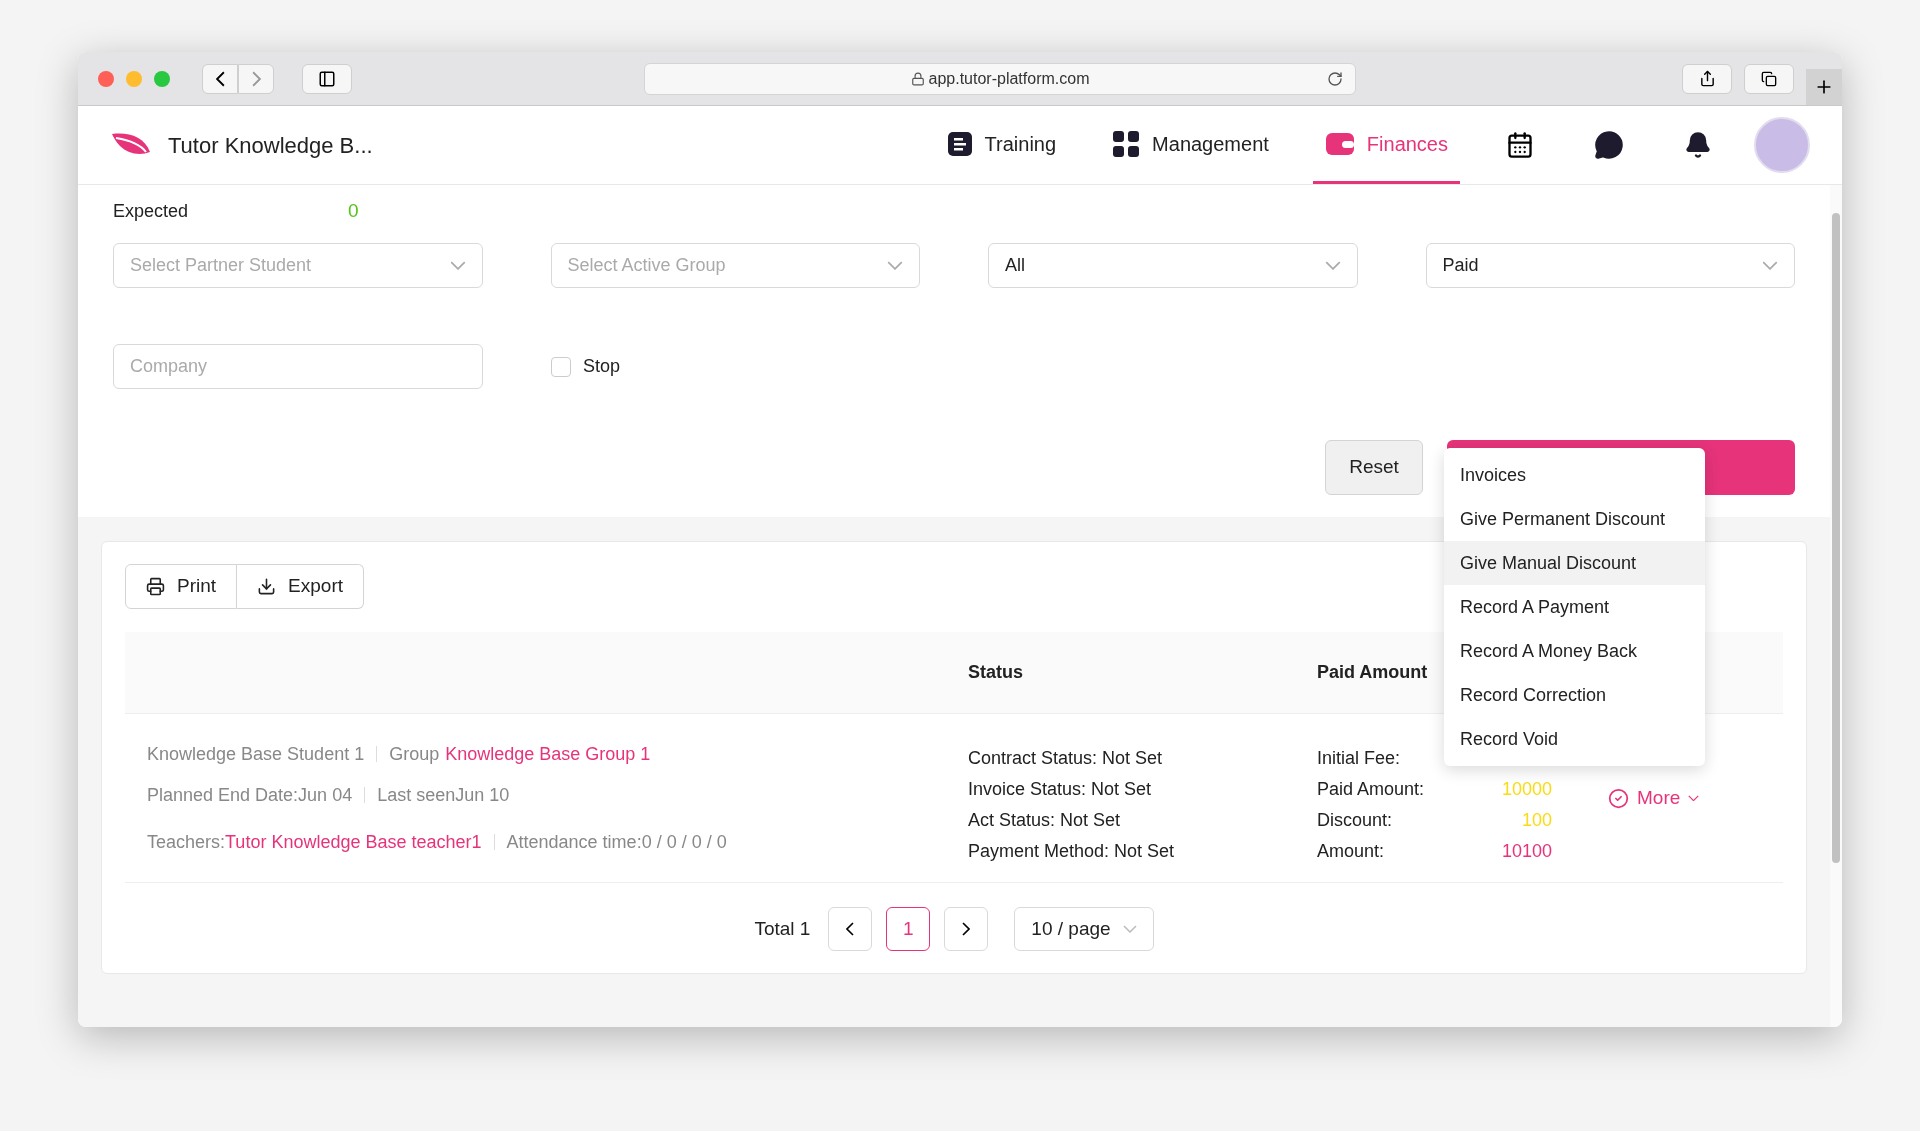  What do you see at coordinates (548, 754) in the screenshot?
I see `group-link: Knowledge Base Group 1` at bounding box center [548, 754].